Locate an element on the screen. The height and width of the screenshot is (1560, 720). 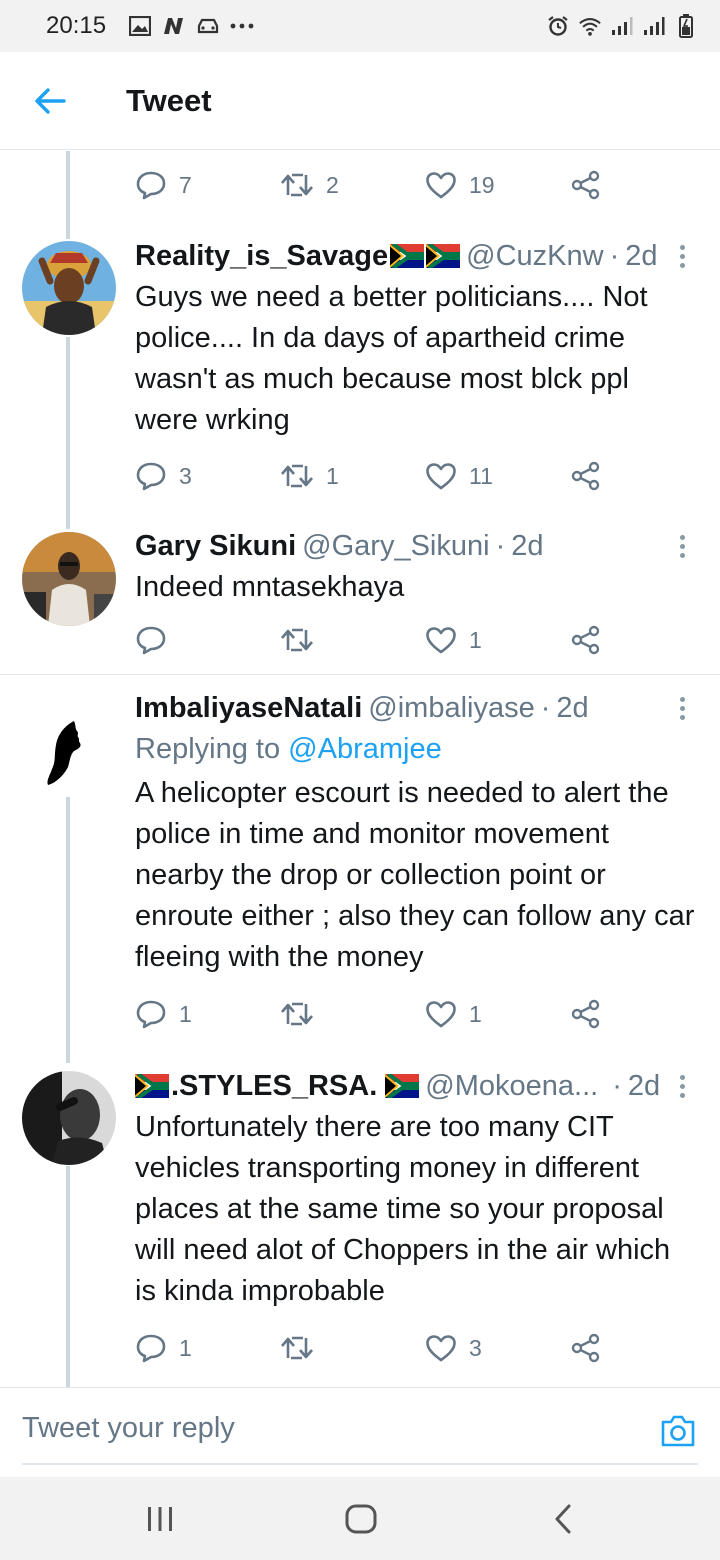
divider is located at coordinates (360, 674).